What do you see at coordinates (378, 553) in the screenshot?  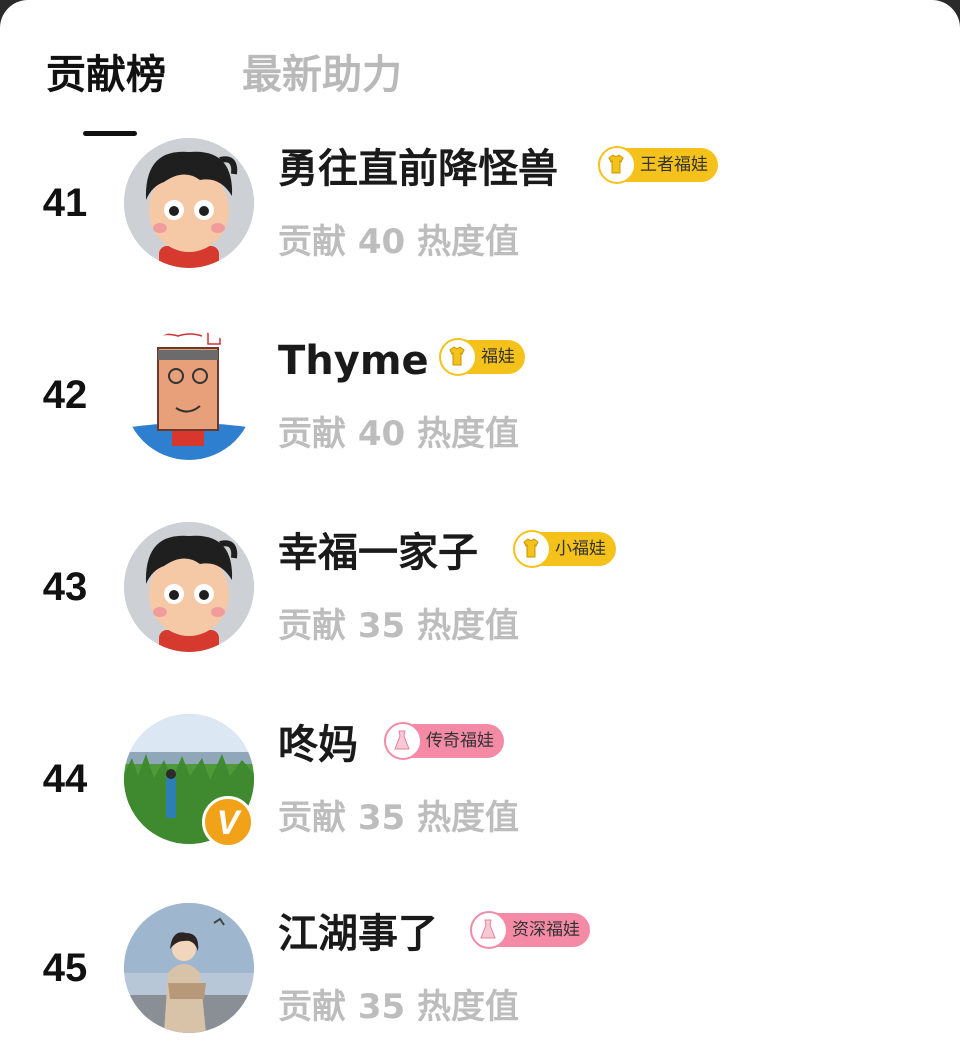 I see `user-name: 幸福一家子` at bounding box center [378, 553].